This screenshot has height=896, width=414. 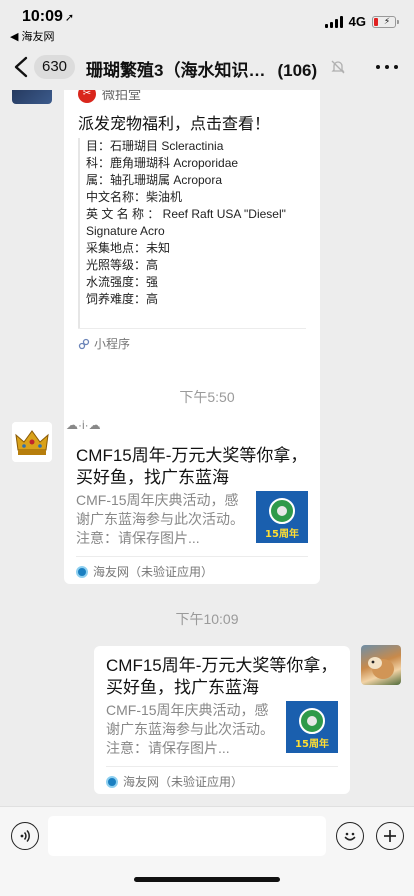 I want to click on plus-icon, so click(x=390, y=836).